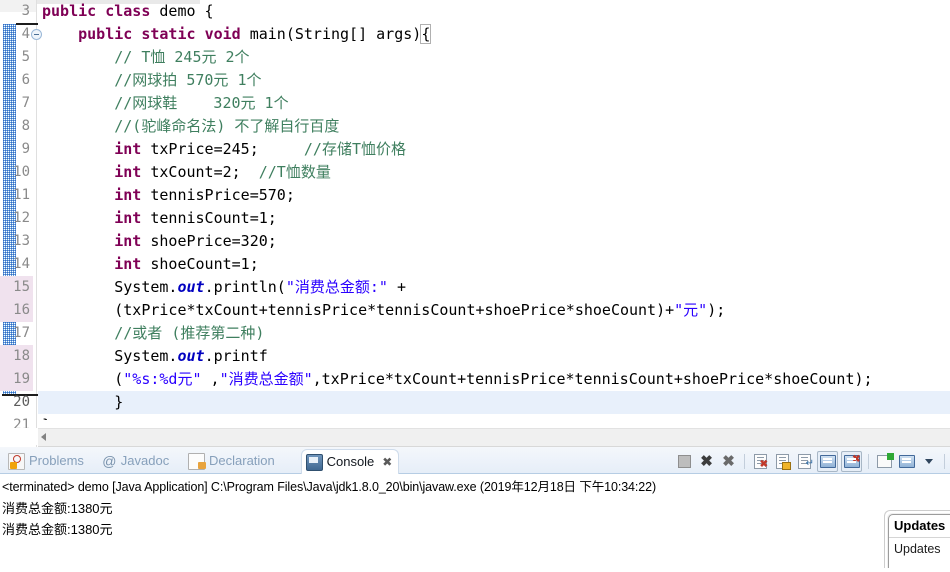  What do you see at coordinates (16, 195) in the screenshot?
I see `line-number-11: 11` at bounding box center [16, 195].